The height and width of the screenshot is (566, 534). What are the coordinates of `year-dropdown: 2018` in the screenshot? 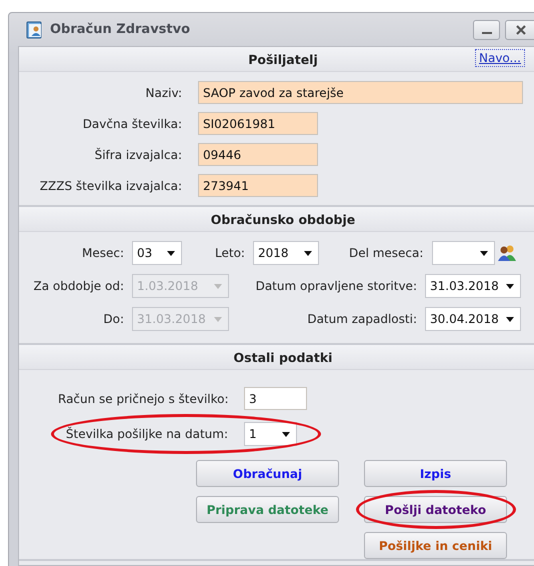 It's located at (285, 253).